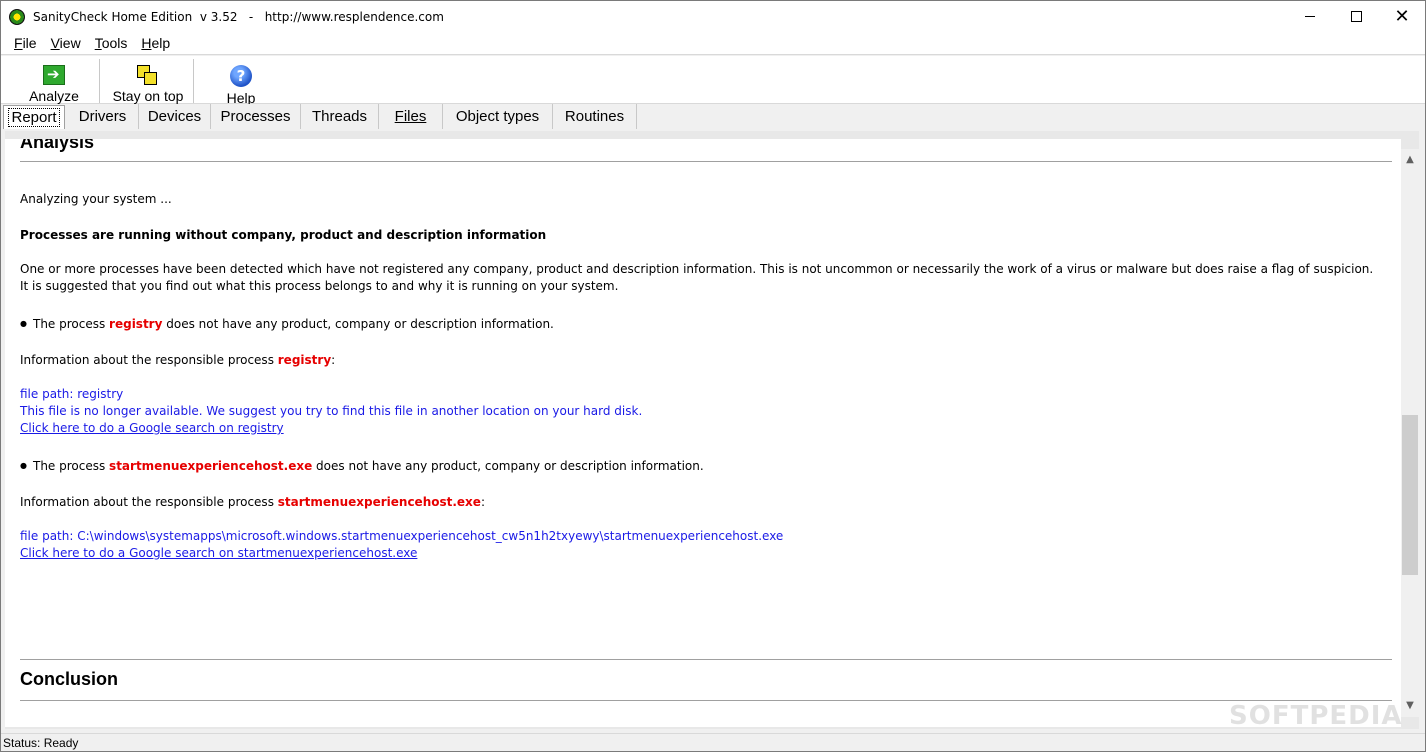 This screenshot has height=752, width=1426. I want to click on menu-view: View, so click(66, 43).